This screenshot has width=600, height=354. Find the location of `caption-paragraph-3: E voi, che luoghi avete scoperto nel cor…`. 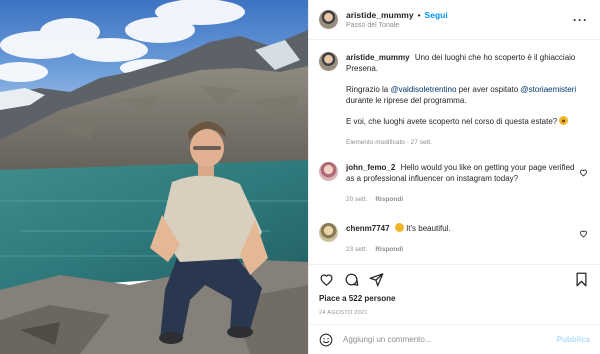

caption-paragraph-3: E voi, che luoghi avete scoperto nel cor… is located at coordinates (463, 121).